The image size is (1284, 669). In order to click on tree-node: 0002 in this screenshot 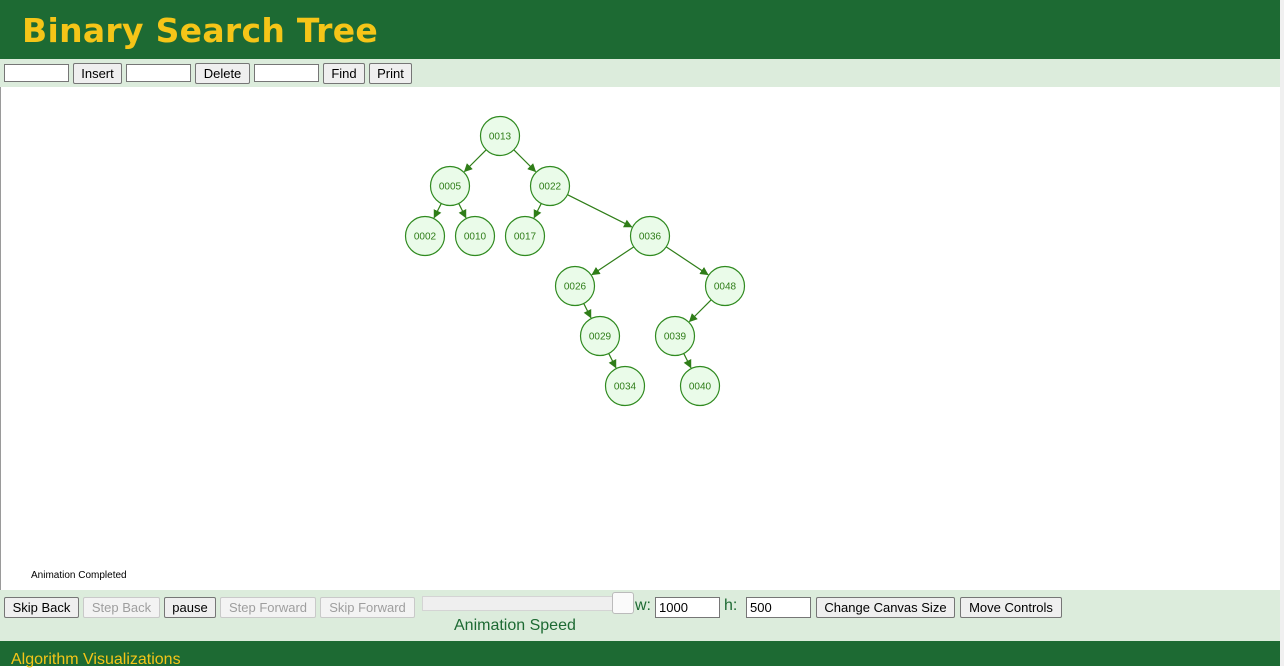, I will do `click(425, 236)`.